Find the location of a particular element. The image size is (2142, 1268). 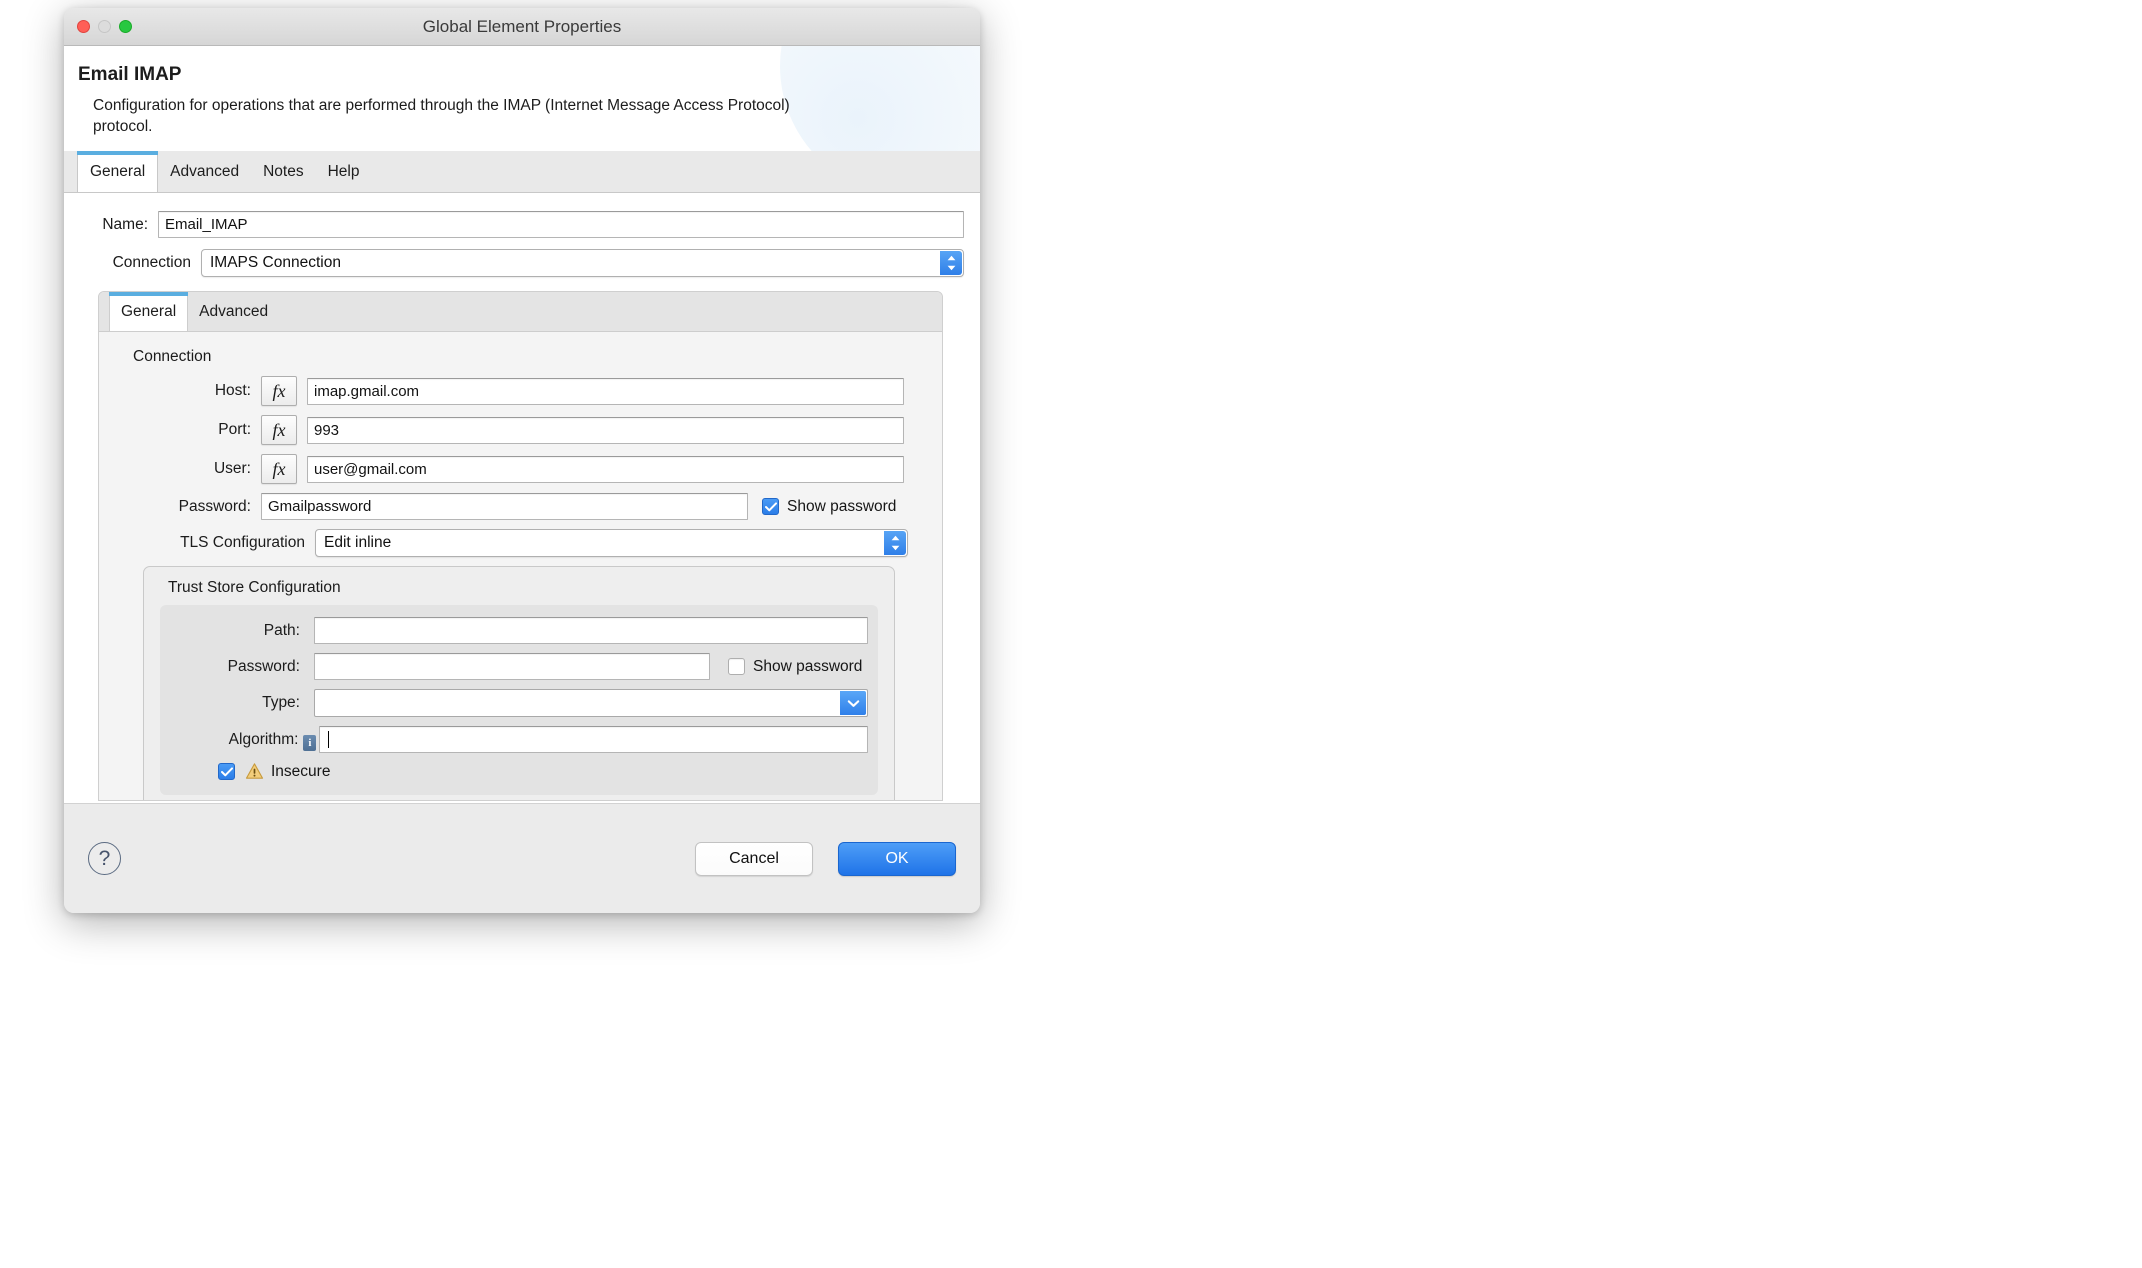

host-fx-label: fx is located at coordinates (279, 390).